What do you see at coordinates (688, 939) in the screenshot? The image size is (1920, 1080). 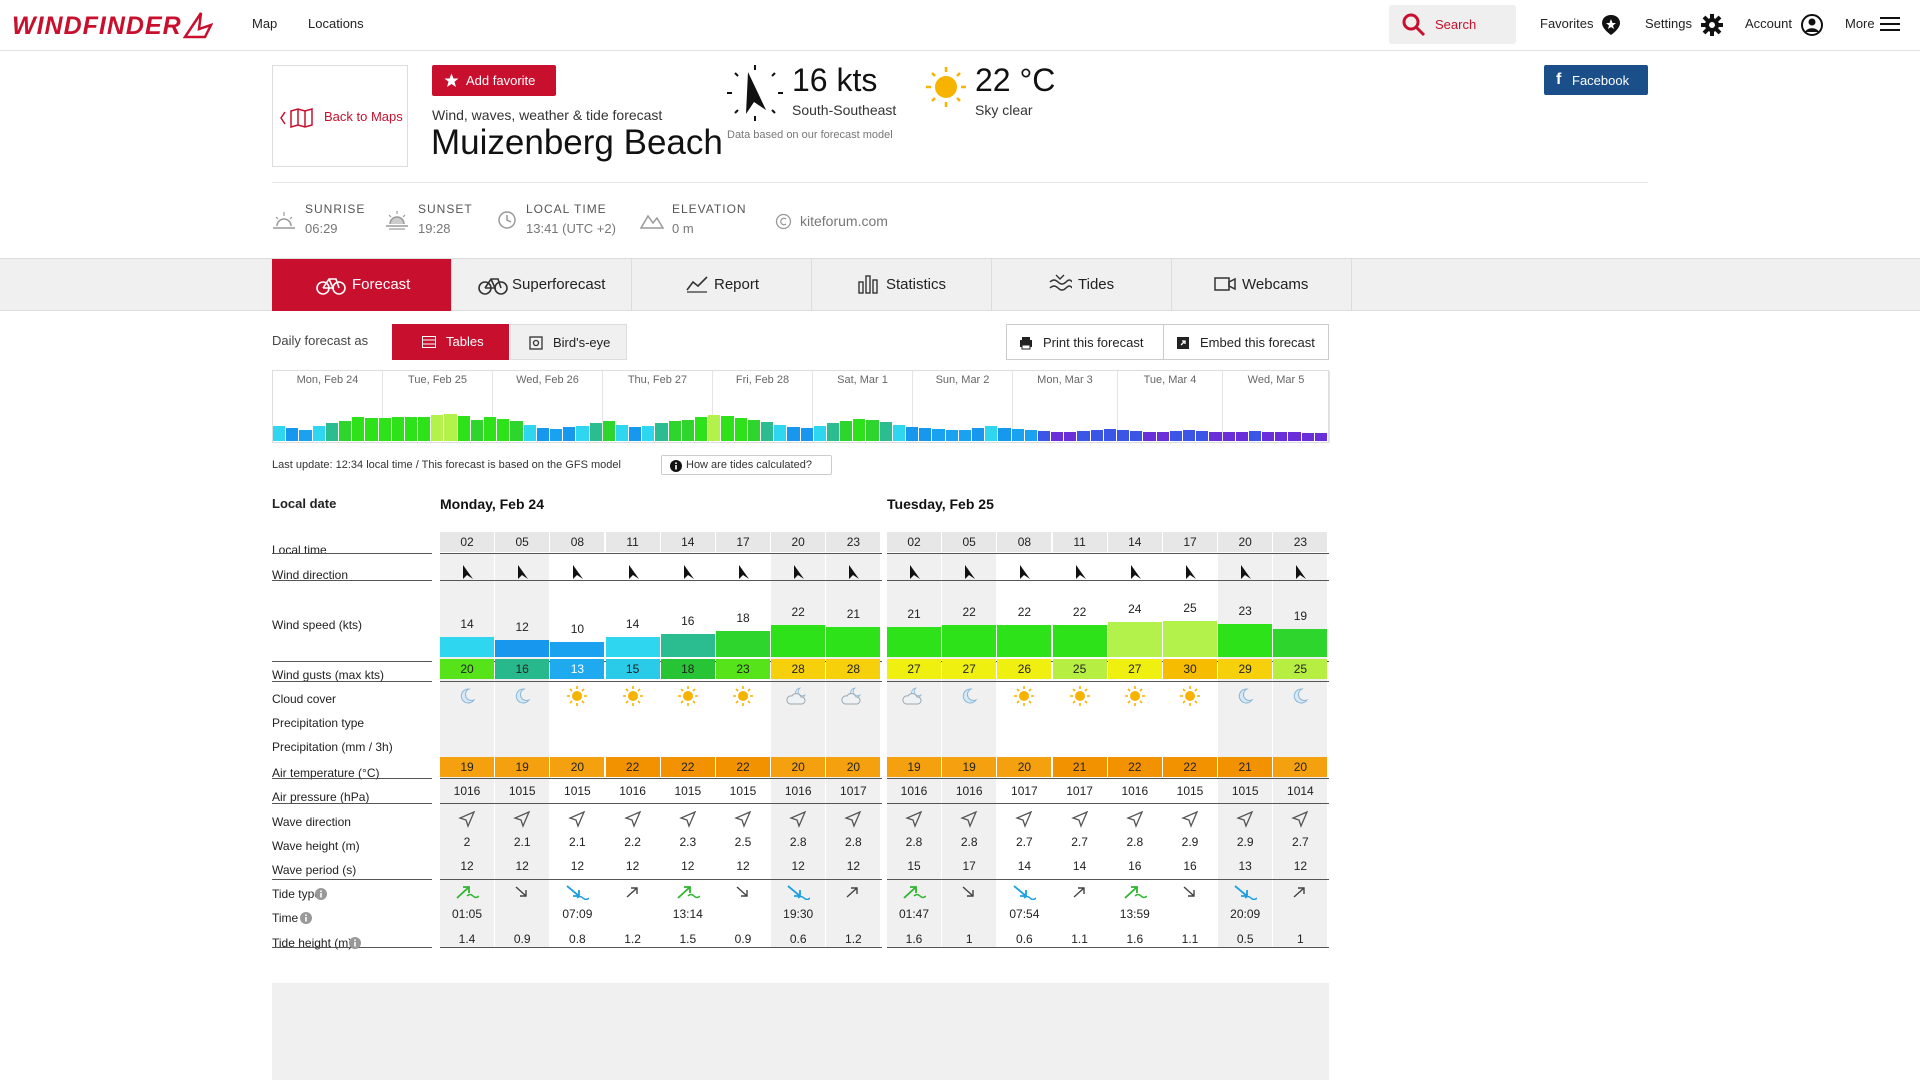 I see `tide-height-cell: 1.5` at bounding box center [688, 939].